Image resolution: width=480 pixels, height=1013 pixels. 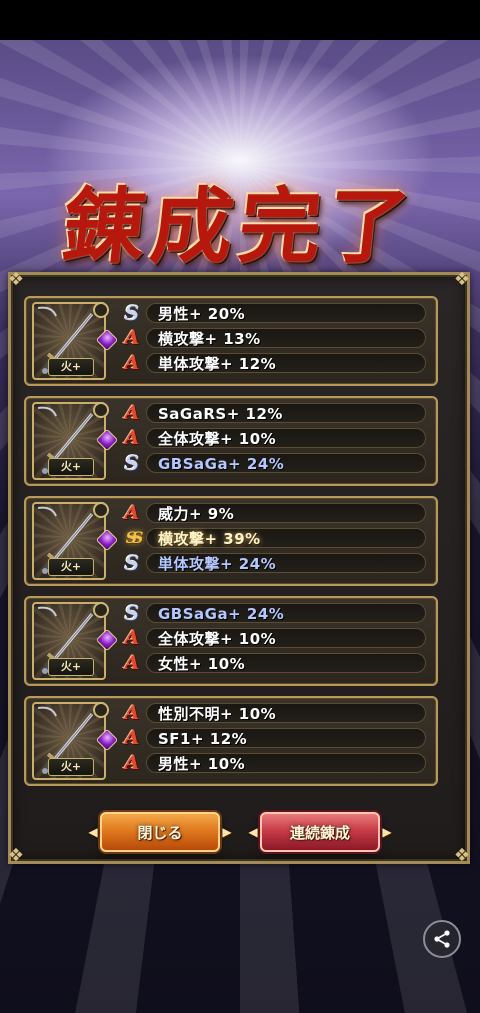 What do you see at coordinates (202, 314) in the screenshot?
I see `stat-text: 男性+ 20%` at bounding box center [202, 314].